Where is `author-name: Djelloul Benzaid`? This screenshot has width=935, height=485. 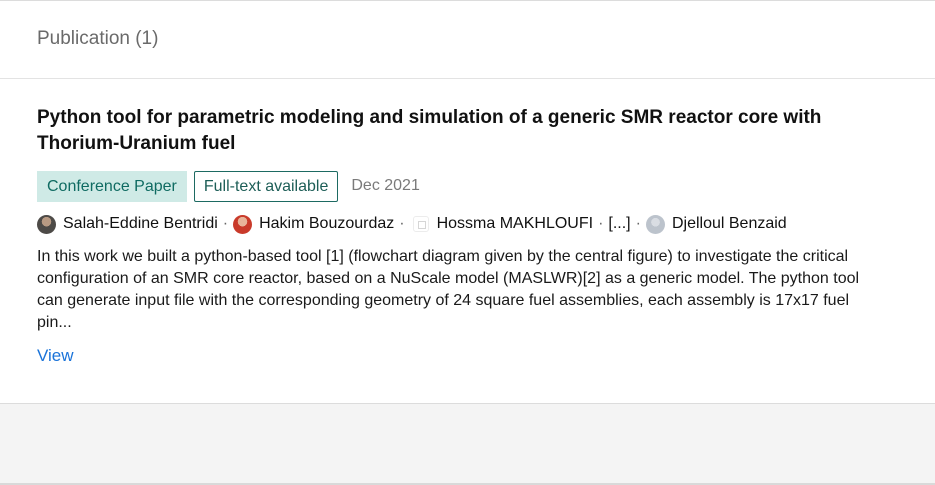
author-name: Djelloul Benzaid is located at coordinates (729, 223).